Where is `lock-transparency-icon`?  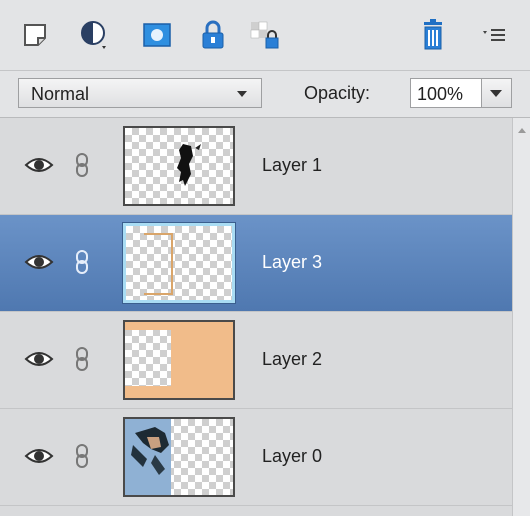 lock-transparency-icon is located at coordinates (265, 35).